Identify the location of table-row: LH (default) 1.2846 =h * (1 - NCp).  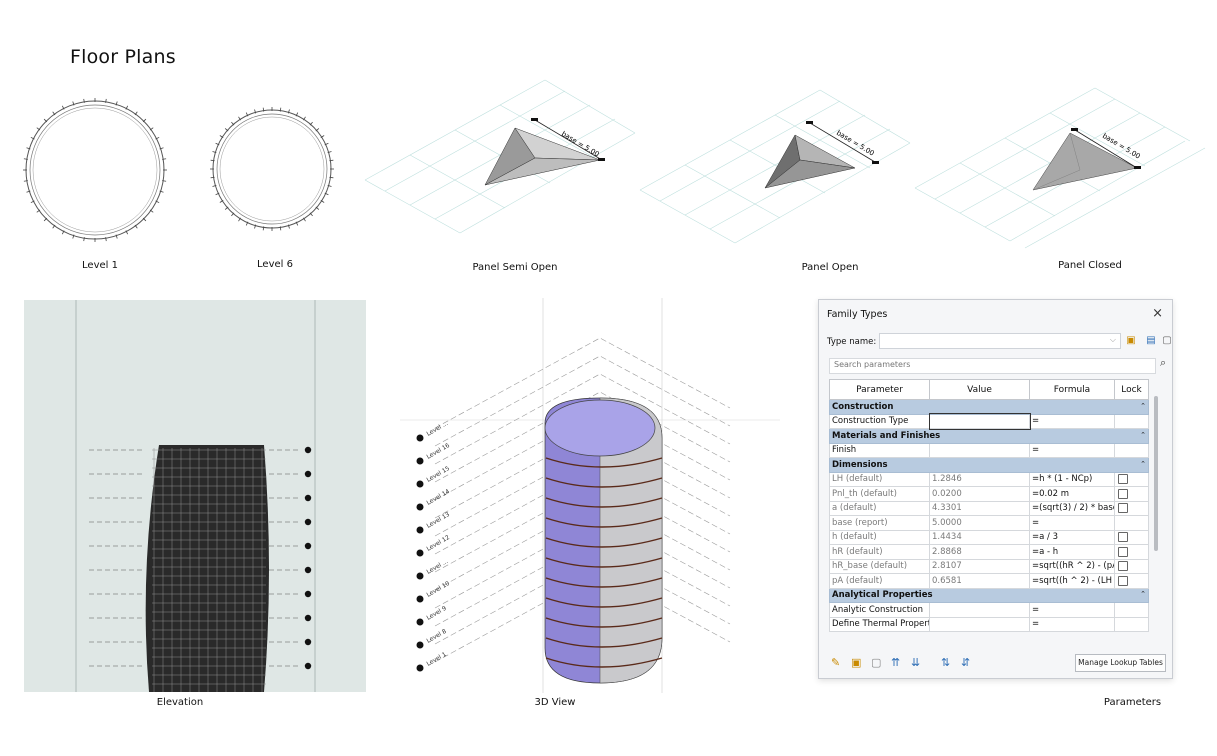
(989, 479).